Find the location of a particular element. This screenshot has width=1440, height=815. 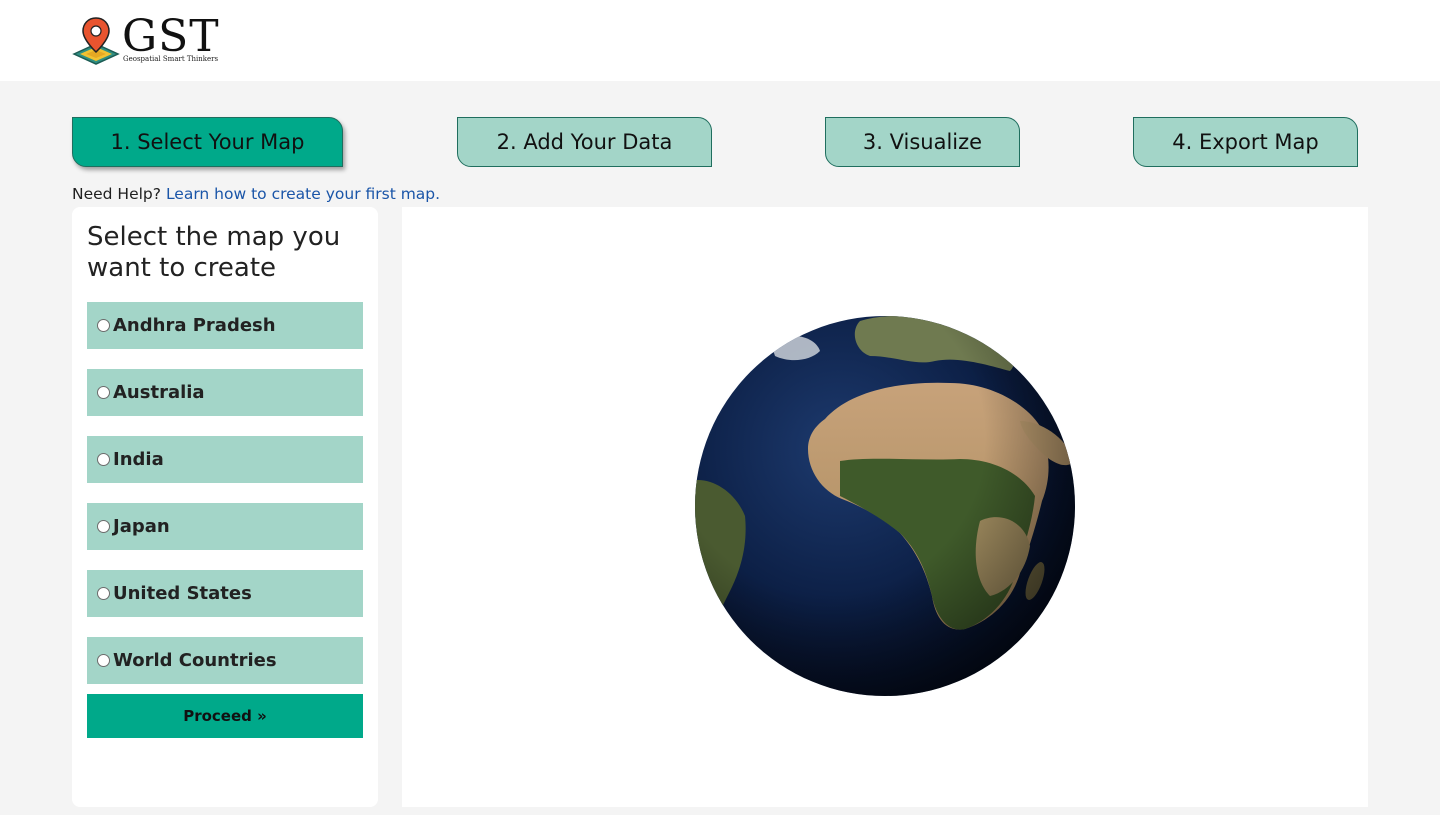

step-export-map: 4. Export Map is located at coordinates (1245, 142).